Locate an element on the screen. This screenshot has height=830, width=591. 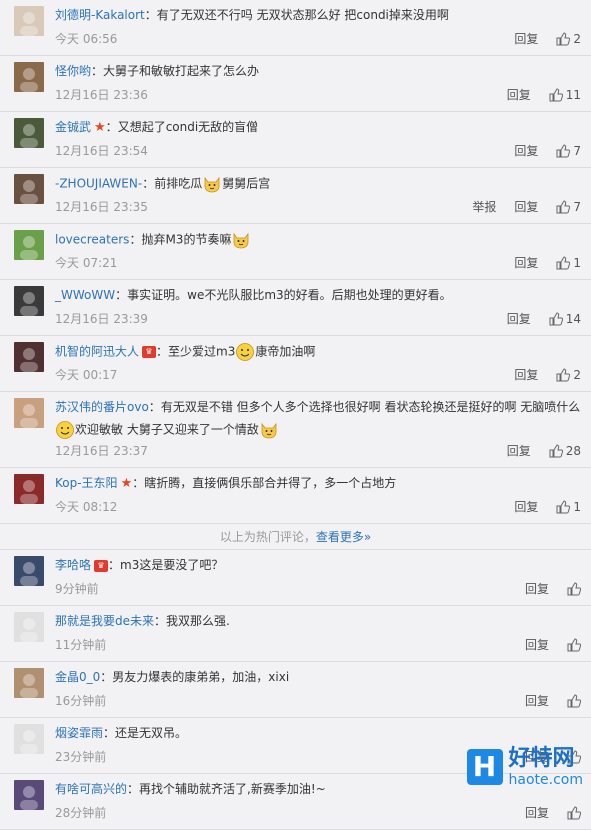
username-link: 金晶0_0 is located at coordinates (77, 677).